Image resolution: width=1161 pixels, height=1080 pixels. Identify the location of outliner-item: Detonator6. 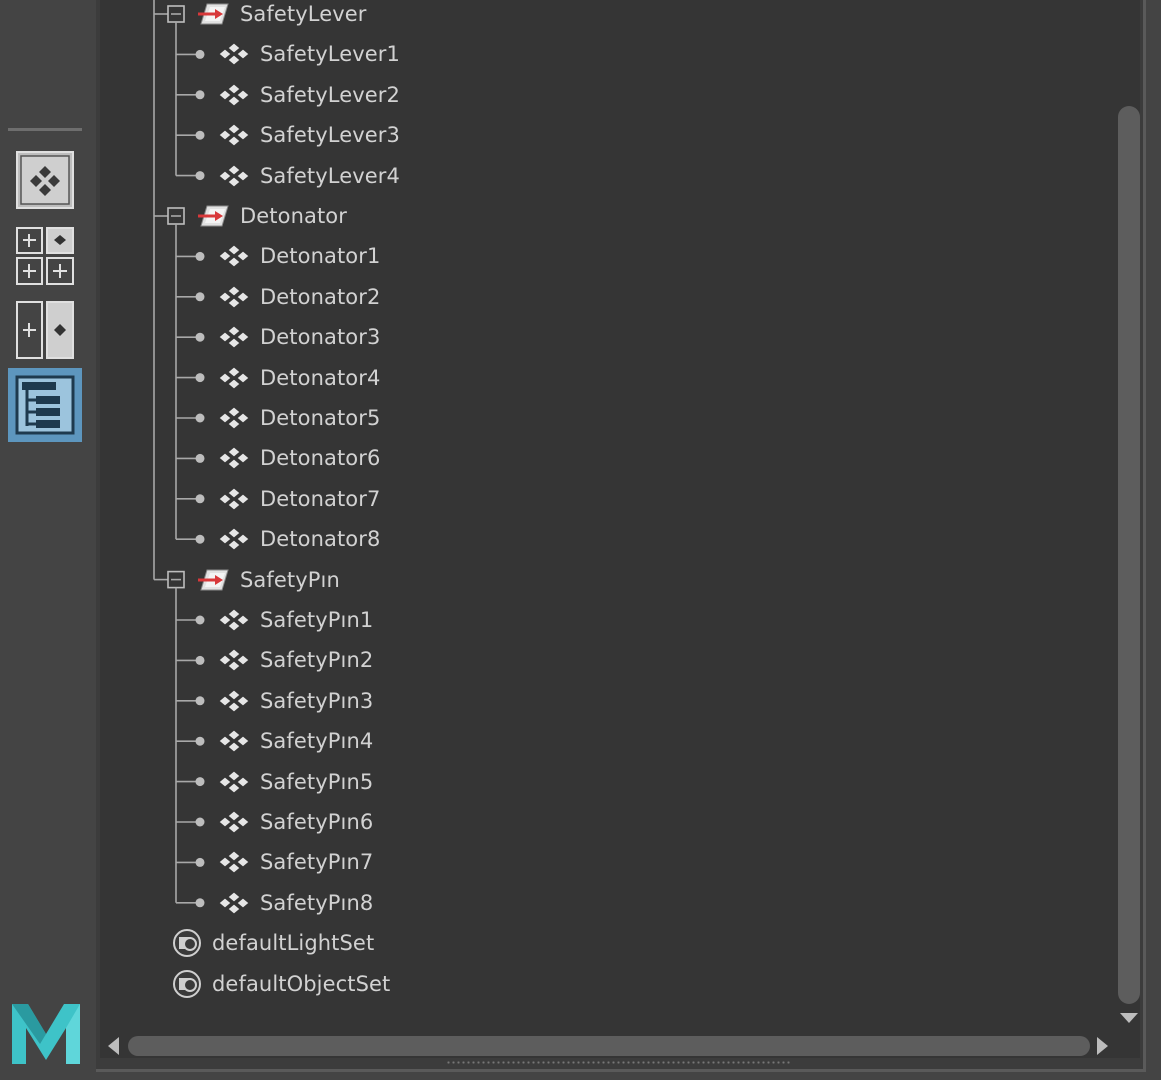
(298, 458).